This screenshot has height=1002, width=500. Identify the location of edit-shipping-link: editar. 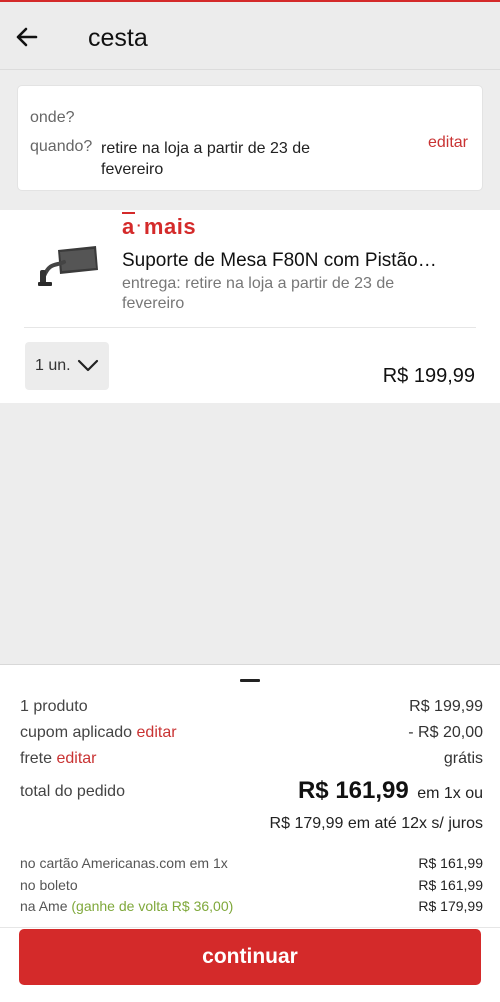
(76, 758).